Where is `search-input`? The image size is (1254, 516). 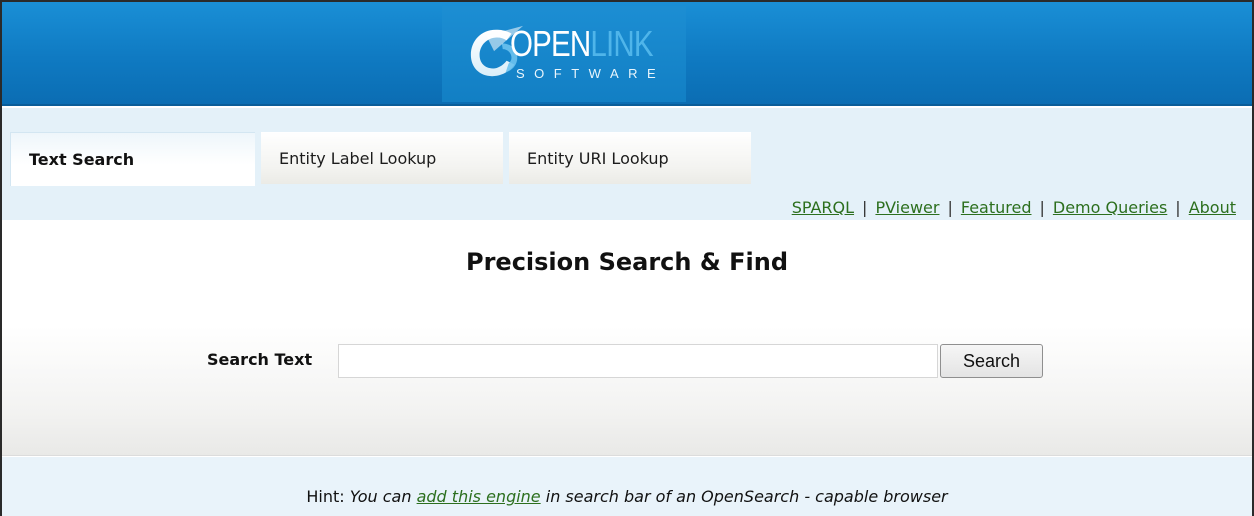 search-input is located at coordinates (638, 361).